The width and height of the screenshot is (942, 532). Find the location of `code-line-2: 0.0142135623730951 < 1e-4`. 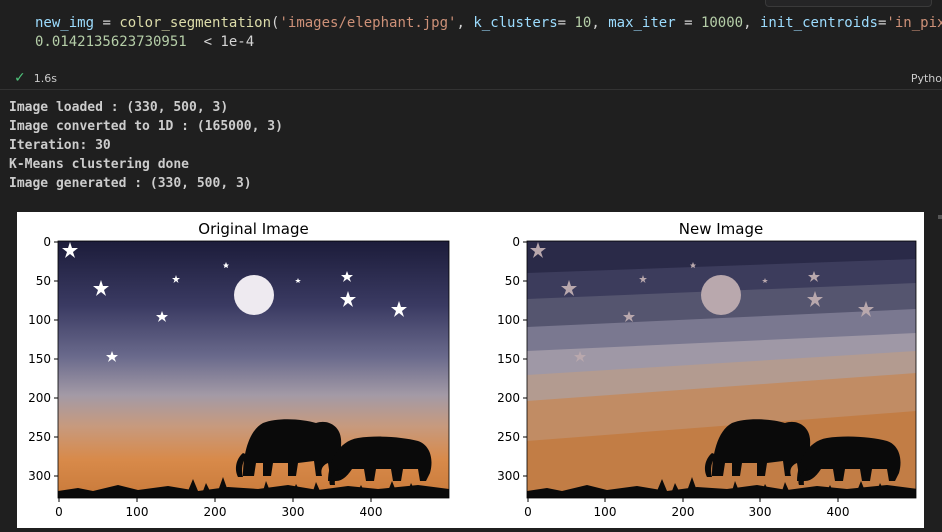

code-line-2: 0.0142135623730951 < 1e-4 is located at coordinates (144, 42).